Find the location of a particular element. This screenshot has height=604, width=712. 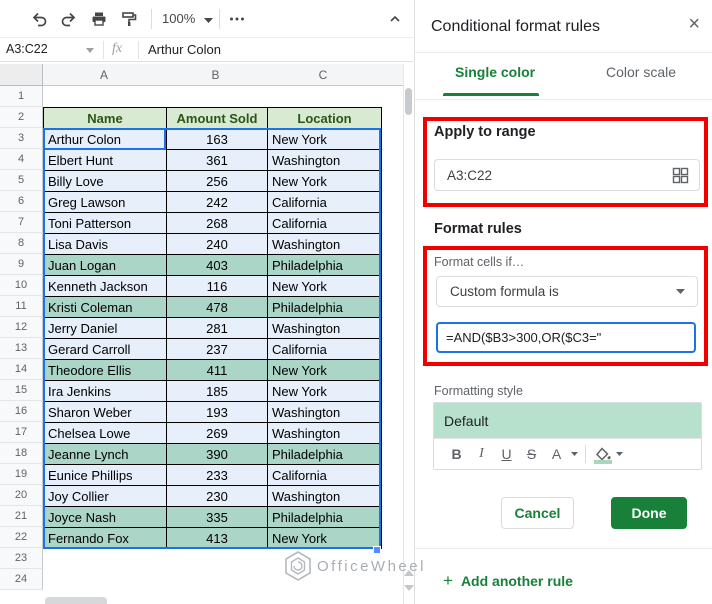

cell-name-row9: Juan Logan is located at coordinates (105, 265).